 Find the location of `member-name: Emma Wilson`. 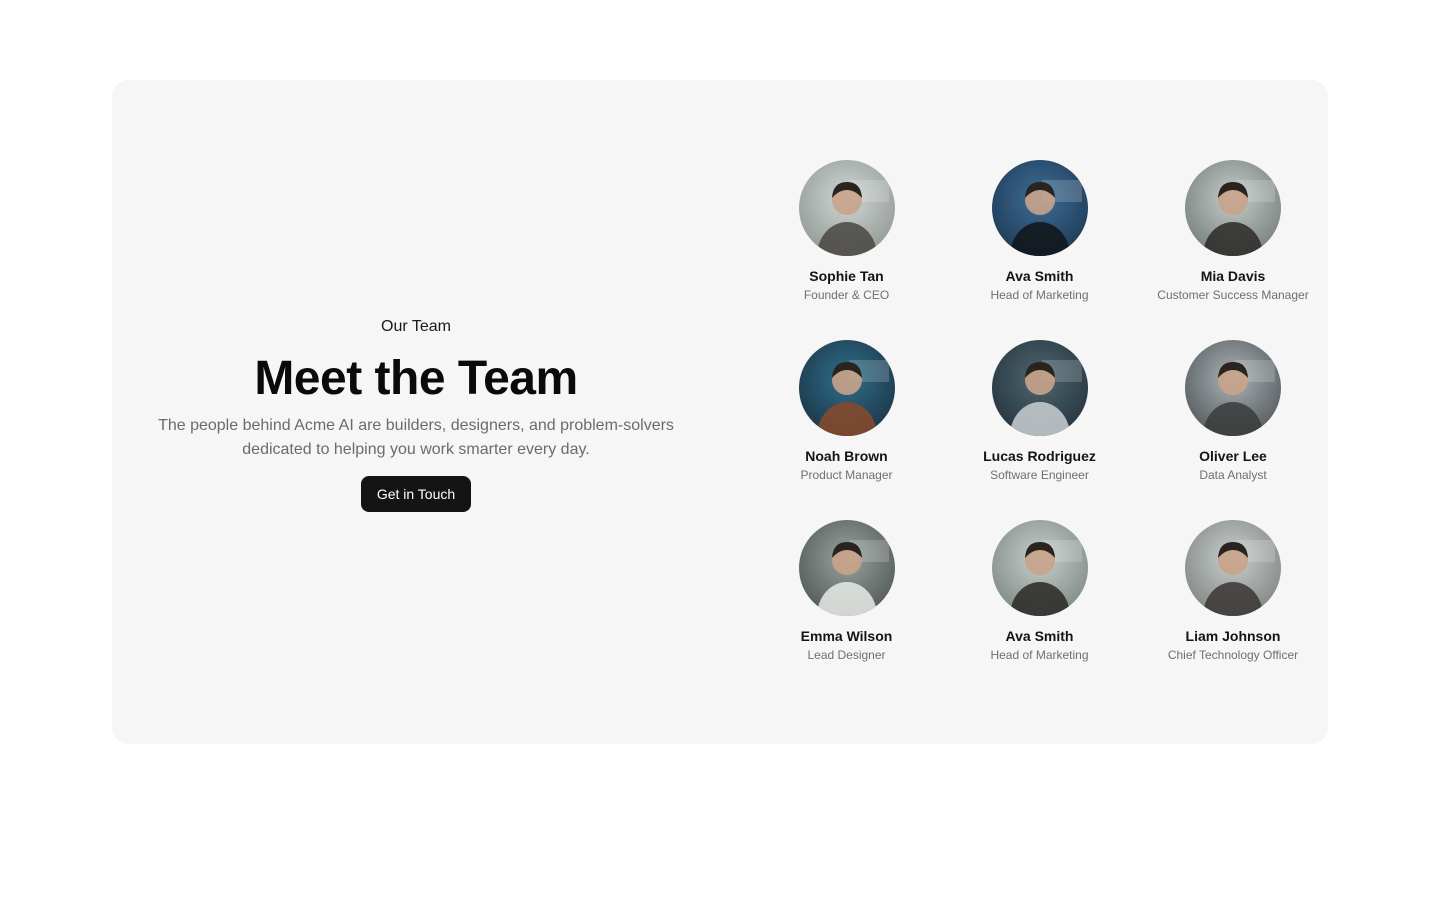

member-name: Emma Wilson is located at coordinates (846, 636).